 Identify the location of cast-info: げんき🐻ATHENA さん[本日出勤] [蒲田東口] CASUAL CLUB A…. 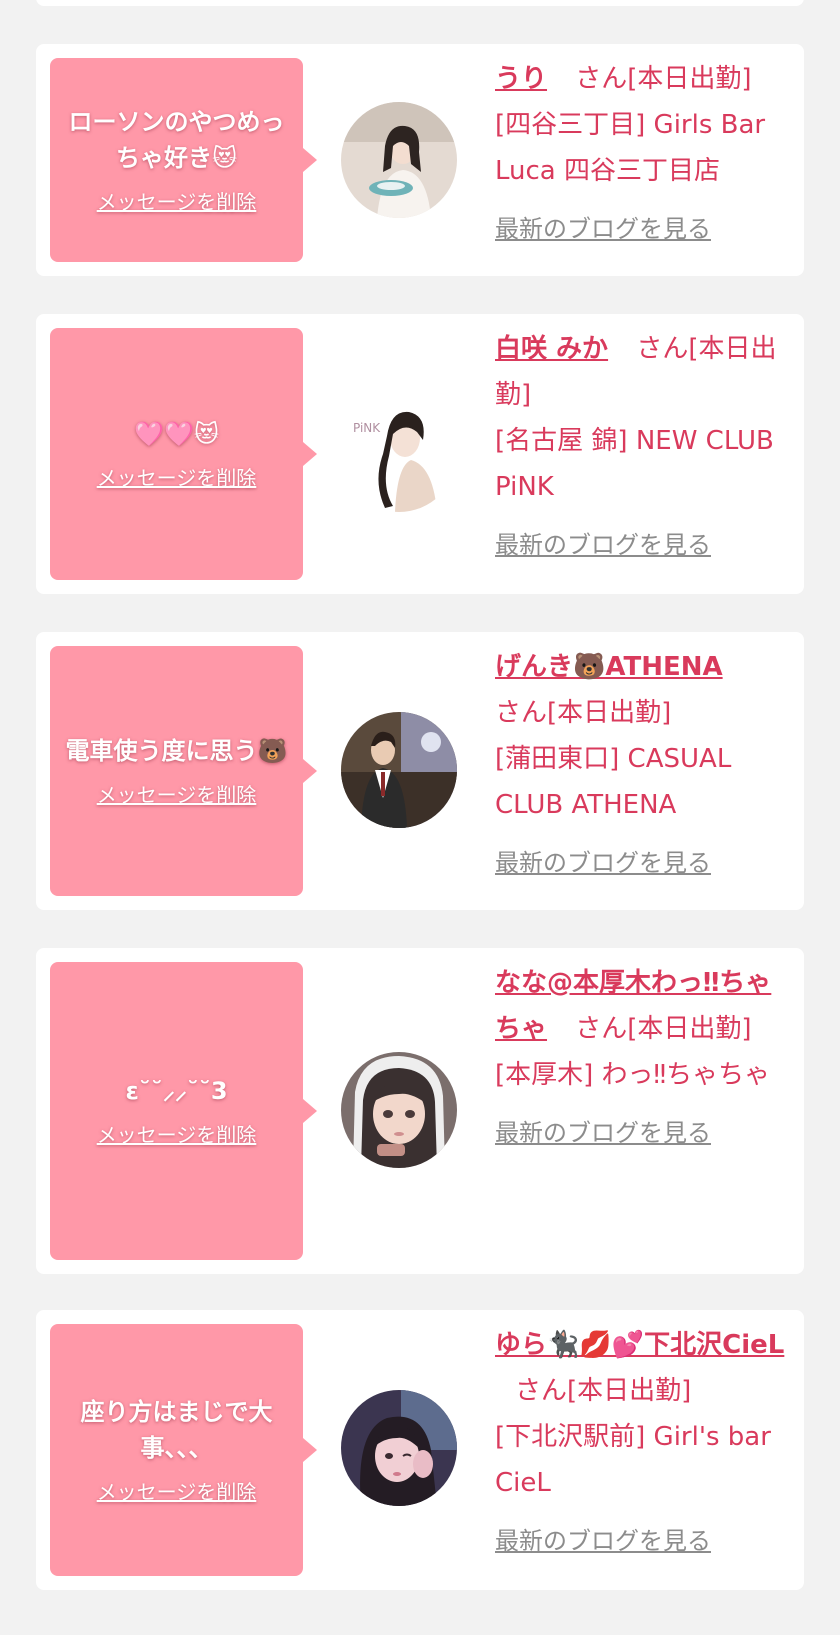
(645, 765).